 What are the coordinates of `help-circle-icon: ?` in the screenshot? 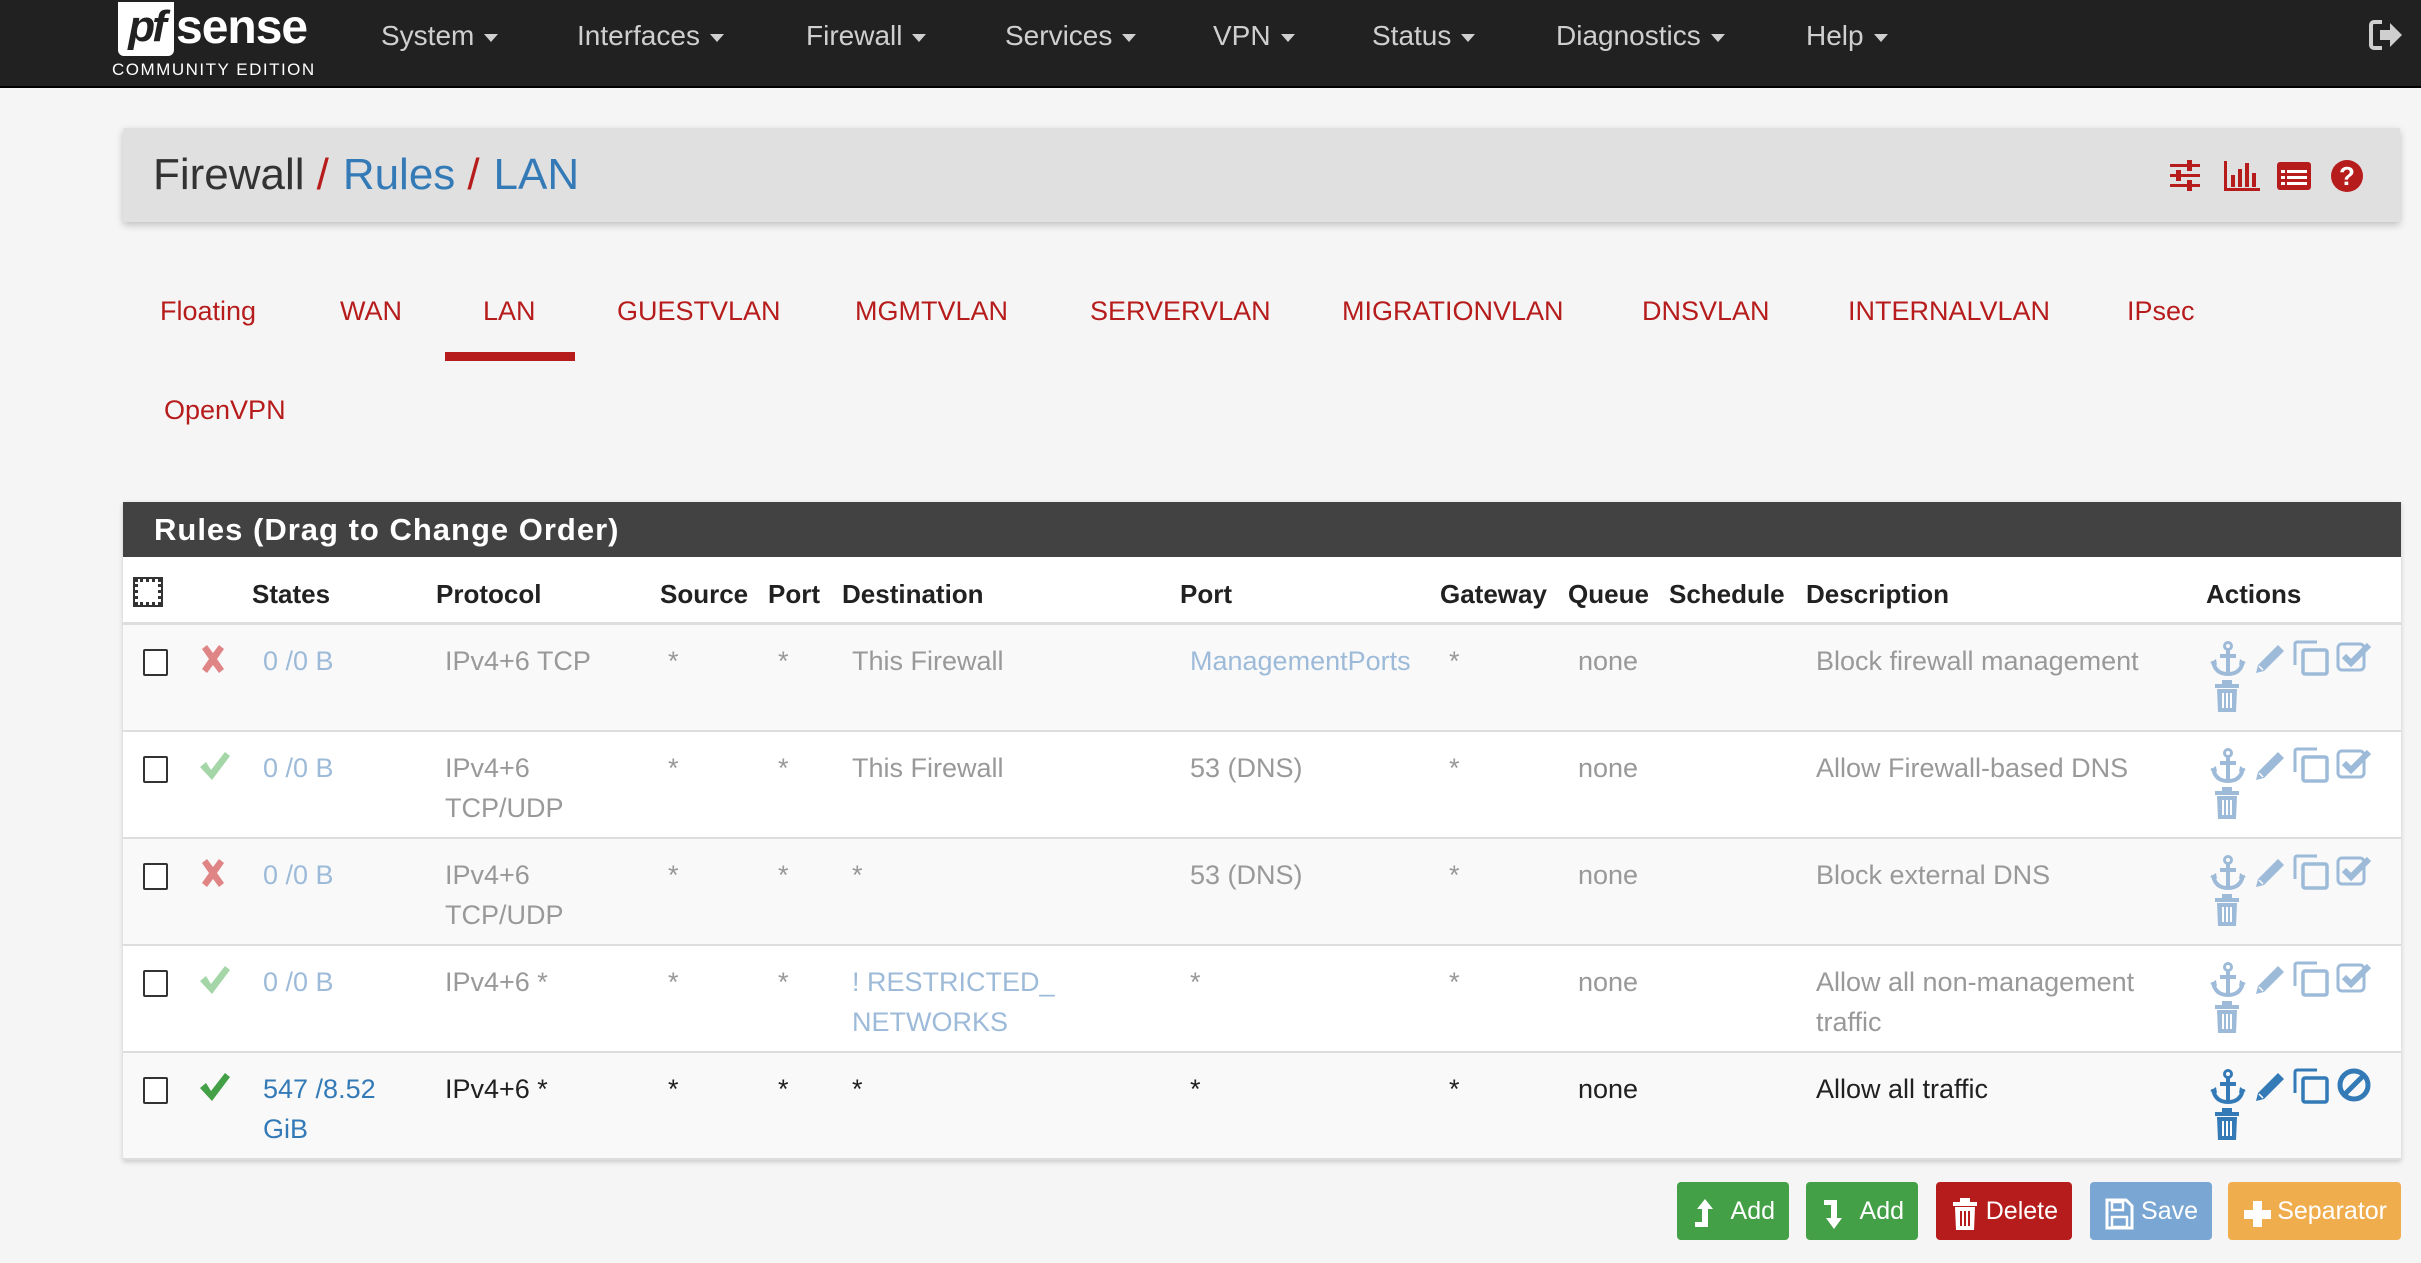 It's located at (2347, 176).